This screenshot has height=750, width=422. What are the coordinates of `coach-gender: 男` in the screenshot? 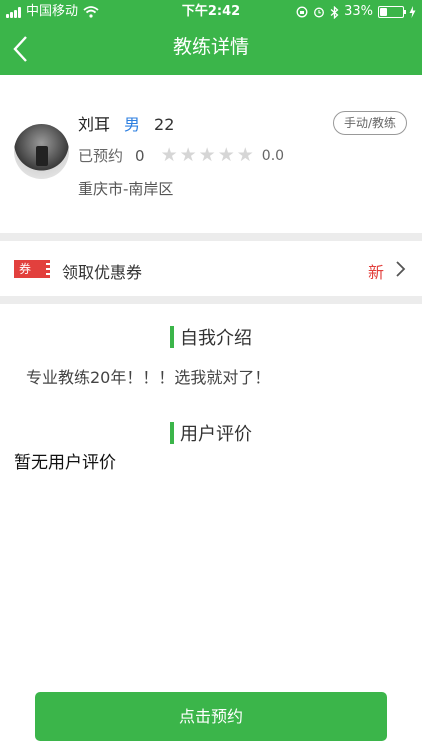 It's located at (132, 124).